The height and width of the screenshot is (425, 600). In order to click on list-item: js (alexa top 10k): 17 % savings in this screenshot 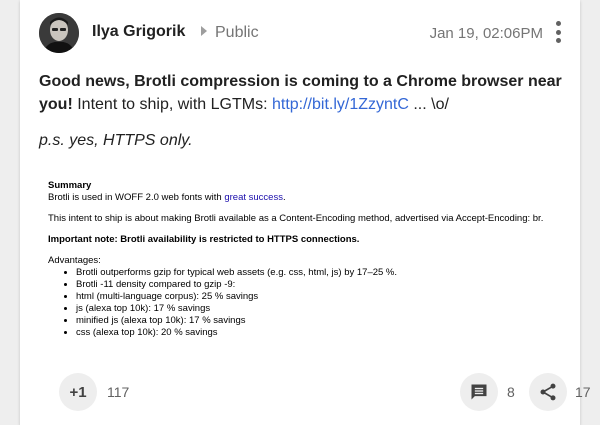, I will do `click(322, 309)`.